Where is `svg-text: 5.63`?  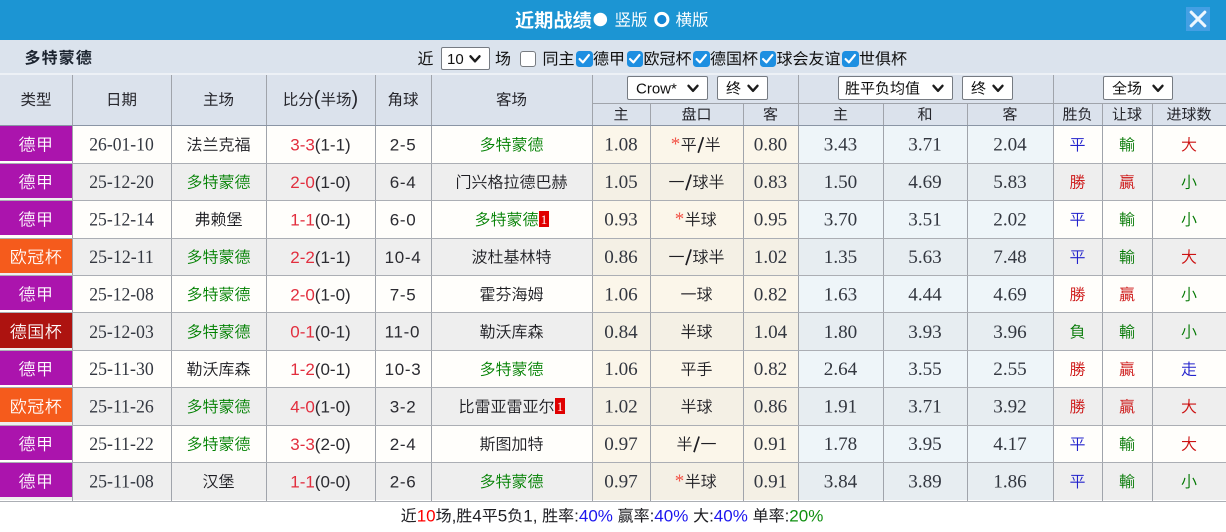 svg-text: 5.63 is located at coordinates (925, 257).